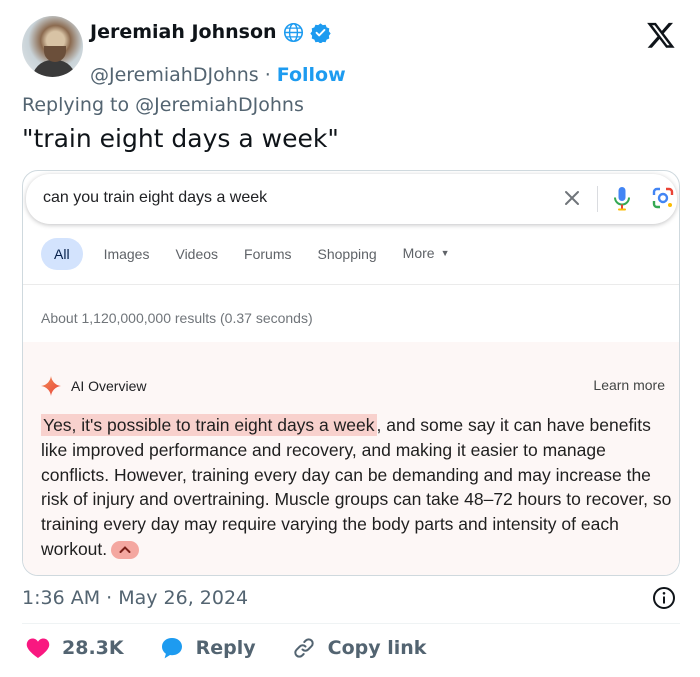 Image resolution: width=700 pixels, height=677 pixels. Describe the element at coordinates (347, 254) in the screenshot. I see `tab-shopping: Shopping` at that location.